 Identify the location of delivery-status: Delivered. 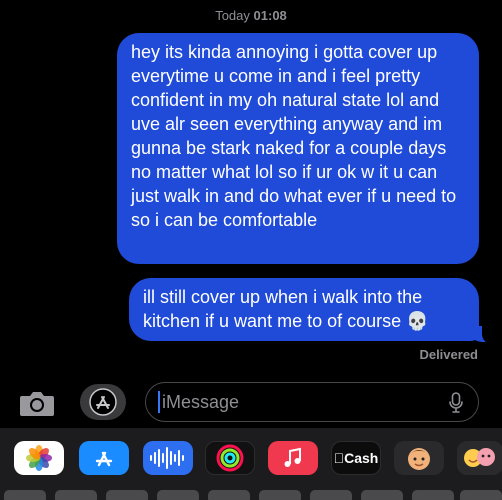
(448, 354).